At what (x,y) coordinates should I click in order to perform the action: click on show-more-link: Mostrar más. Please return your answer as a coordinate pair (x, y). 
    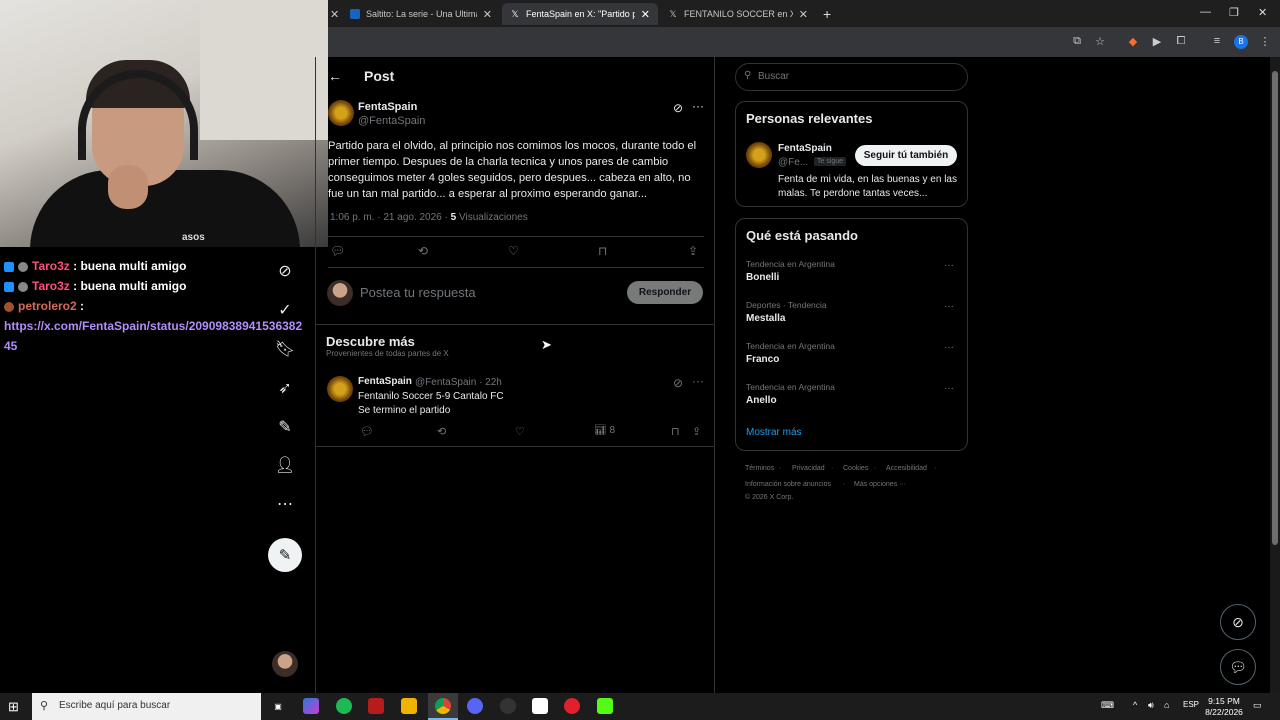
    Looking at the image, I should click on (774, 432).